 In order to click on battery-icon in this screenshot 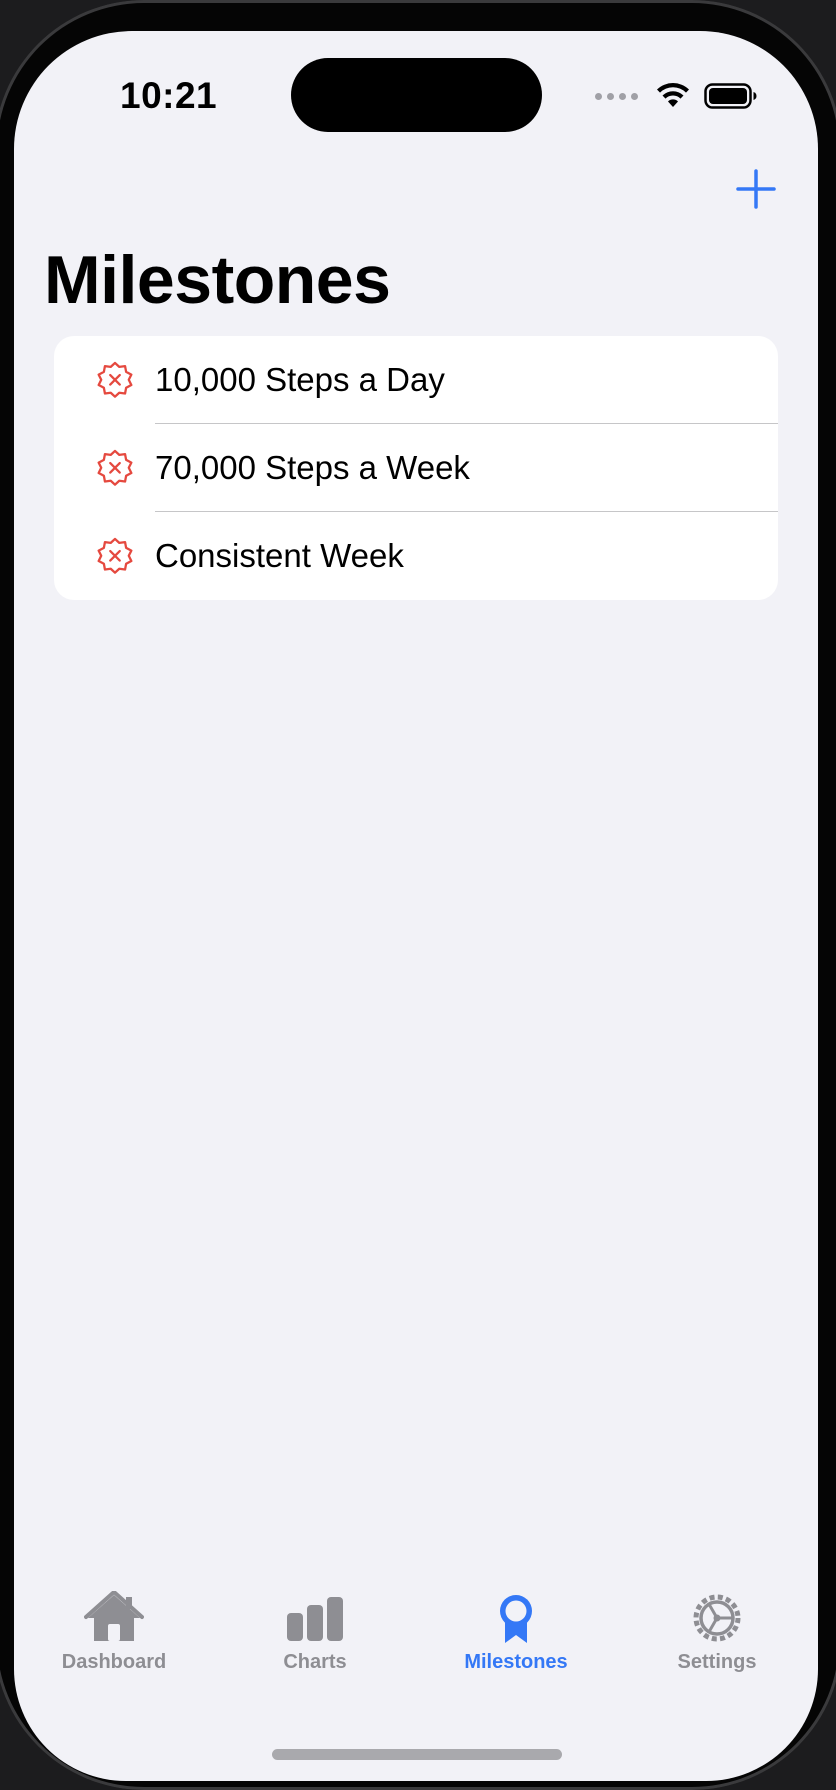, I will do `click(730, 96)`.